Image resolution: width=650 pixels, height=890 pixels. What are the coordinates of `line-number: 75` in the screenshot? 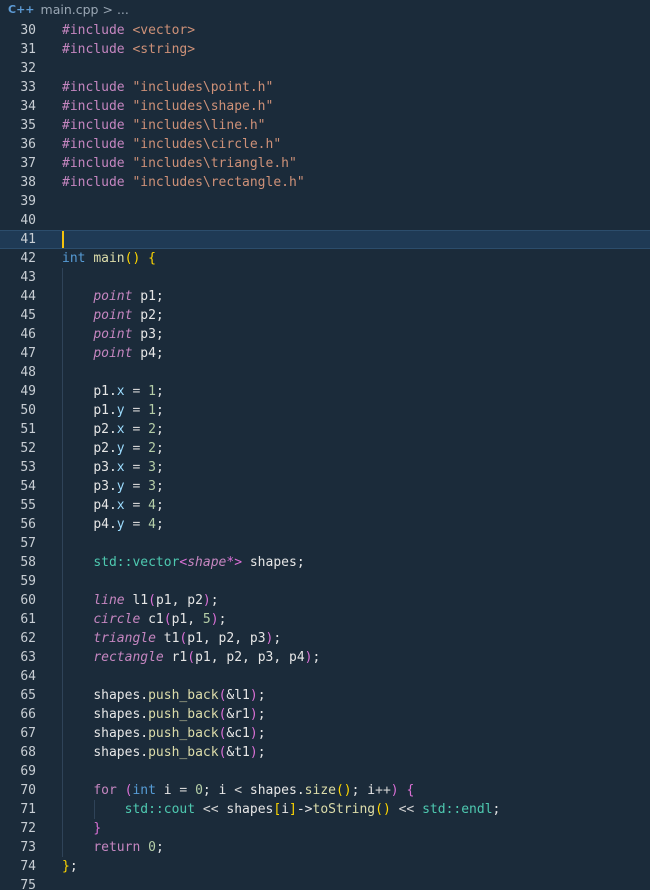 It's located at (28, 884).